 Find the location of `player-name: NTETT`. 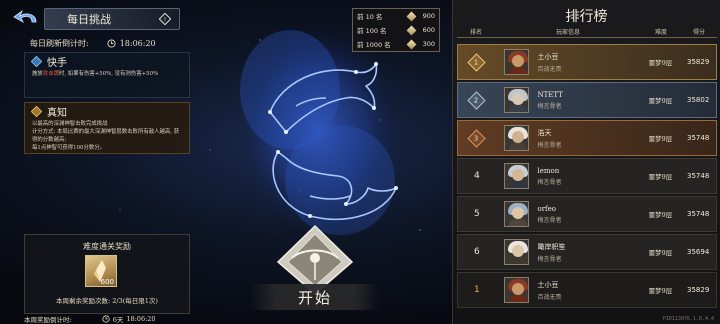

player-name: NTETT is located at coordinates (550, 94).